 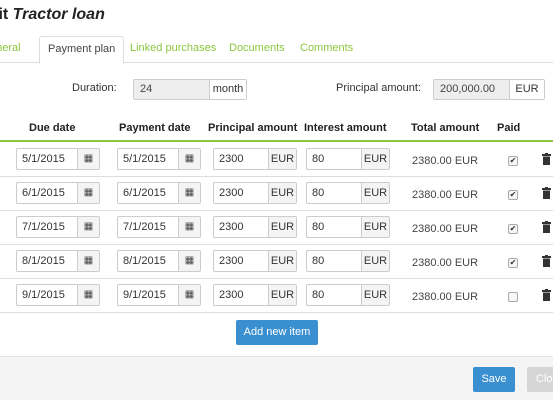 I want to click on due-date-input: 7/1/2015 ▦, so click(x=58, y=227).